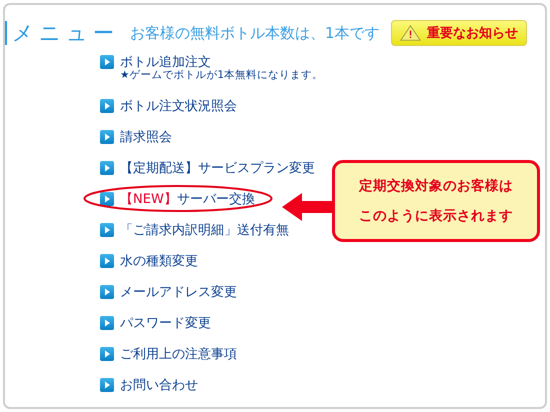 Image resolution: width=550 pixels, height=412 pixels. Describe the element at coordinates (204, 229) in the screenshot. I see `menu-link: 「ご請求内訳明細」送付有無` at that location.